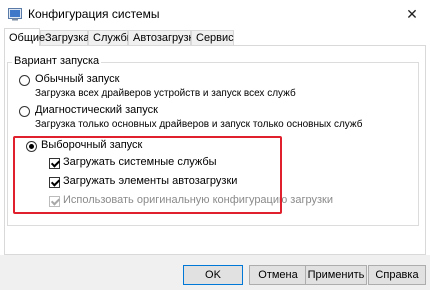  I want to click on ok-button: OK, so click(213, 275).